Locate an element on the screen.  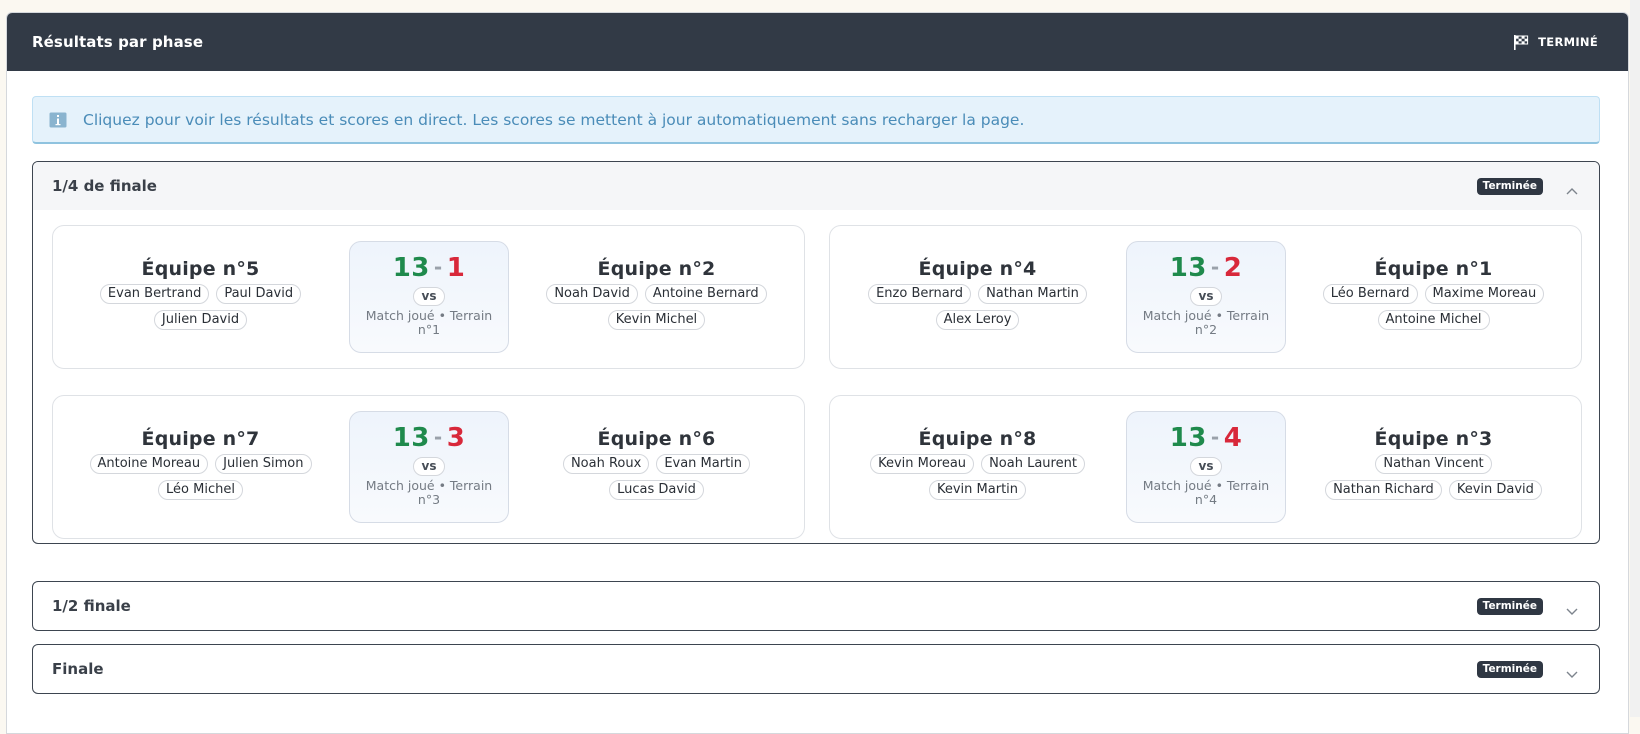
player-chip: Julien Simon is located at coordinates (263, 464).